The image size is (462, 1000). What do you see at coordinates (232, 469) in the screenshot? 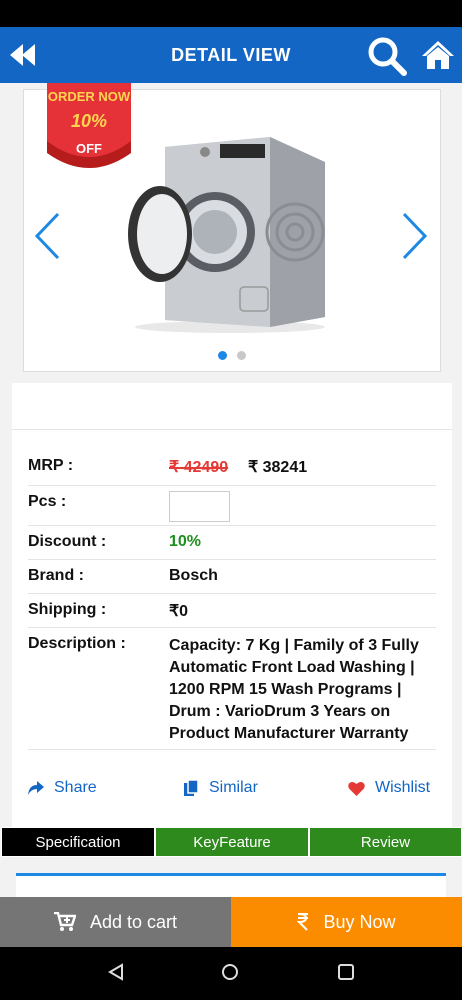
I see `mrp-row: MRP : ₹ 42490 ₹ 38241` at bounding box center [232, 469].